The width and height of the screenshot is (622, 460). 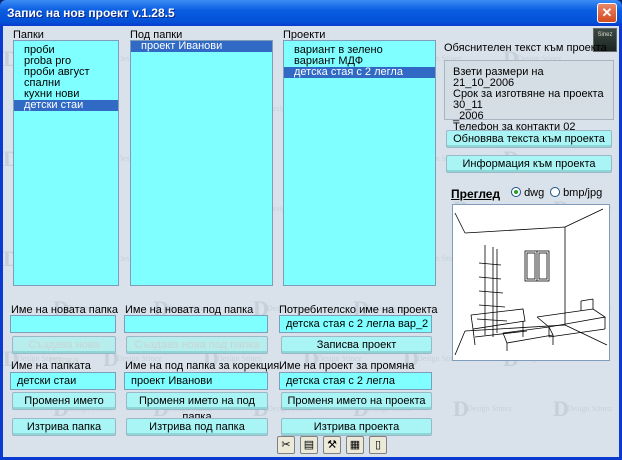 I want to click on subfolders-list: проект Иванови, so click(x=201, y=163).